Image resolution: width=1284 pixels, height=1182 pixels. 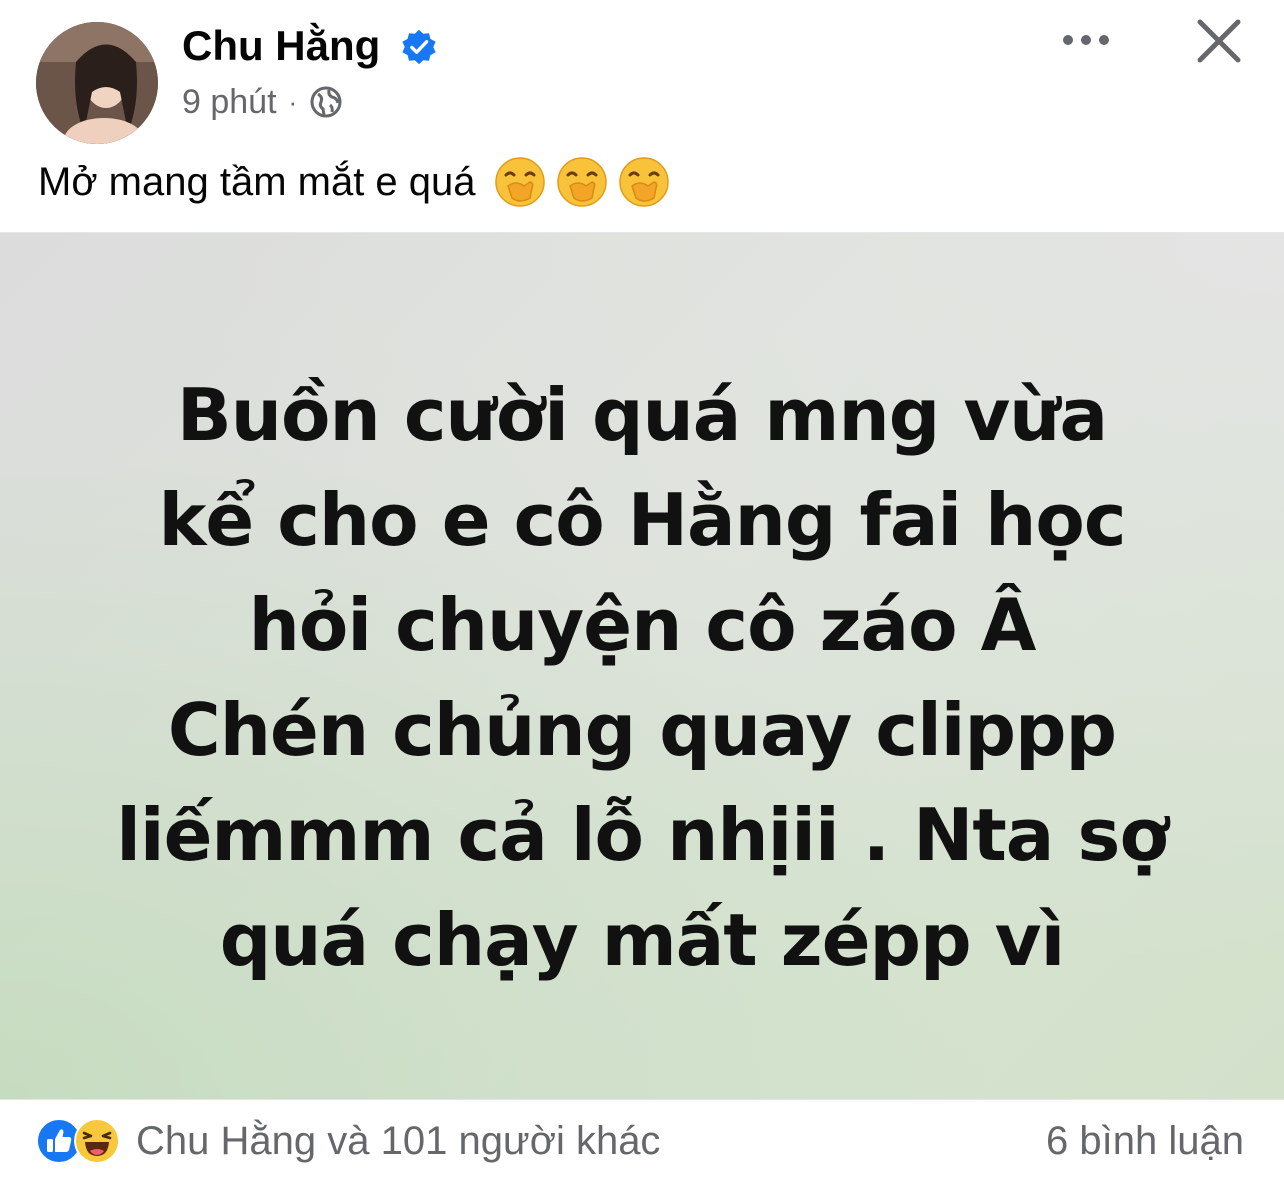 I want to click on image-text-line: kể cho e cô Hằng fai học, so click(x=642, y=520).